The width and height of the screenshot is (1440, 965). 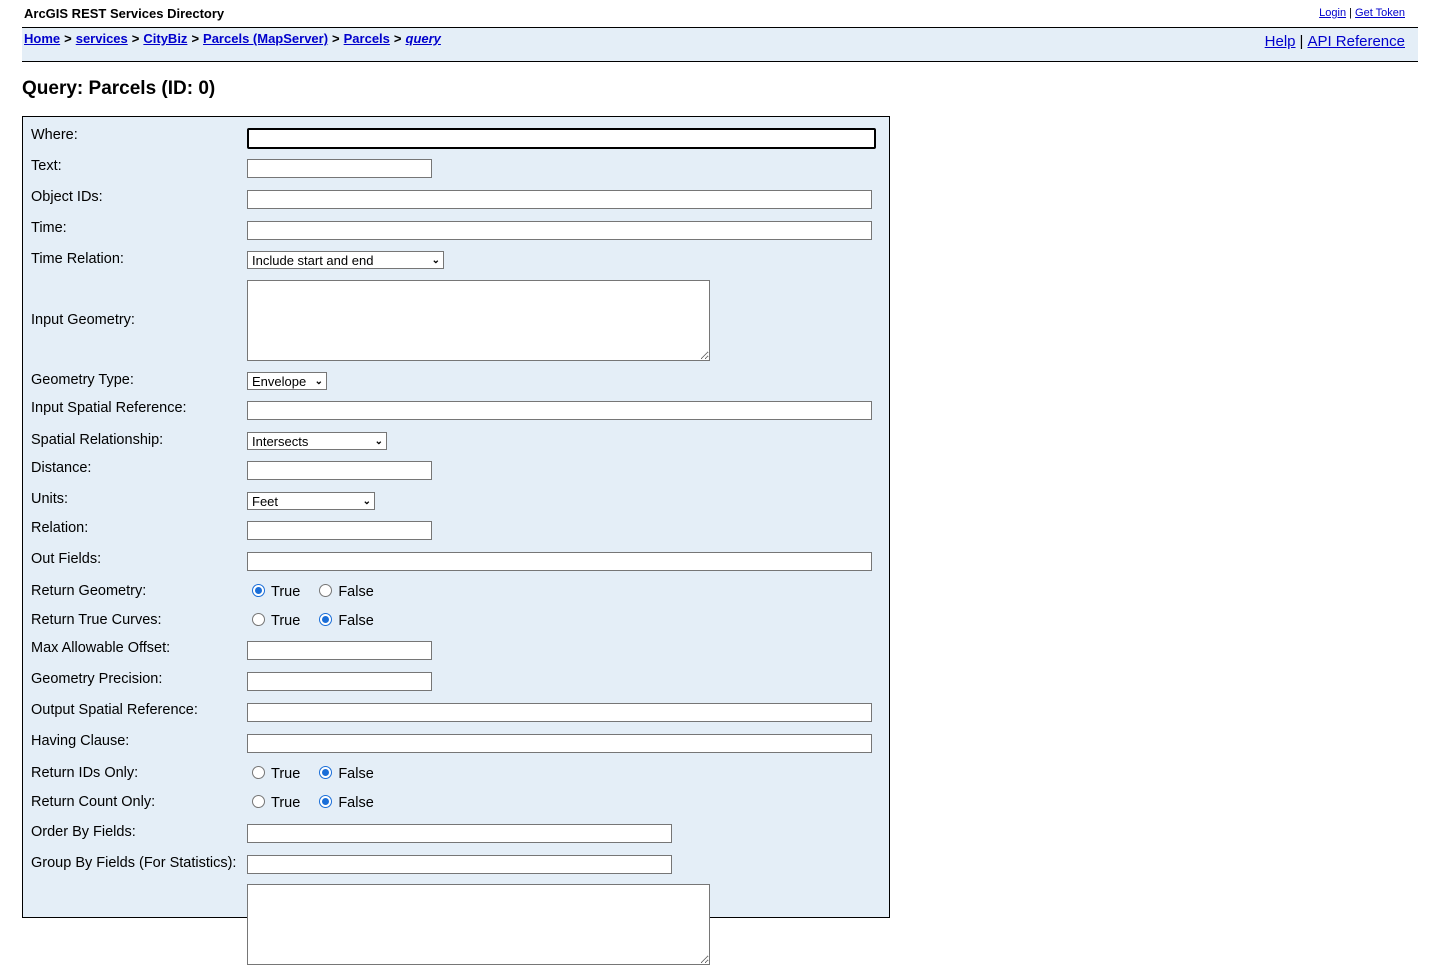 What do you see at coordinates (326, 801) in the screenshot?
I see `return-count-only-false-radio` at bounding box center [326, 801].